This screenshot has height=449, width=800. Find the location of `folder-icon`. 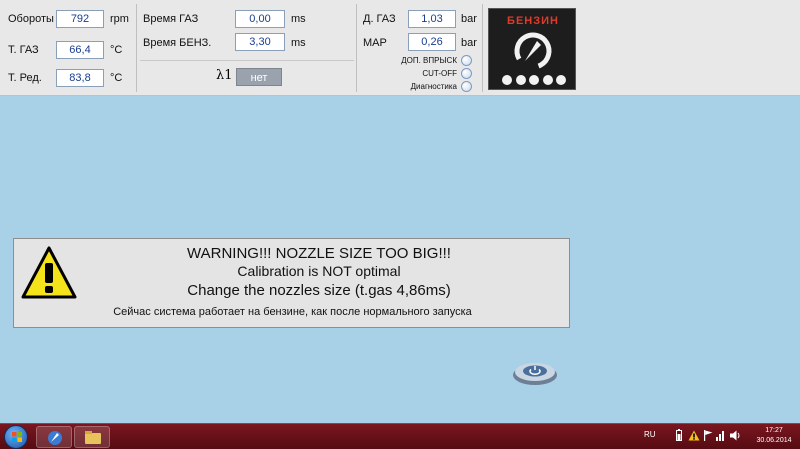

folder-icon is located at coordinates (93, 437).